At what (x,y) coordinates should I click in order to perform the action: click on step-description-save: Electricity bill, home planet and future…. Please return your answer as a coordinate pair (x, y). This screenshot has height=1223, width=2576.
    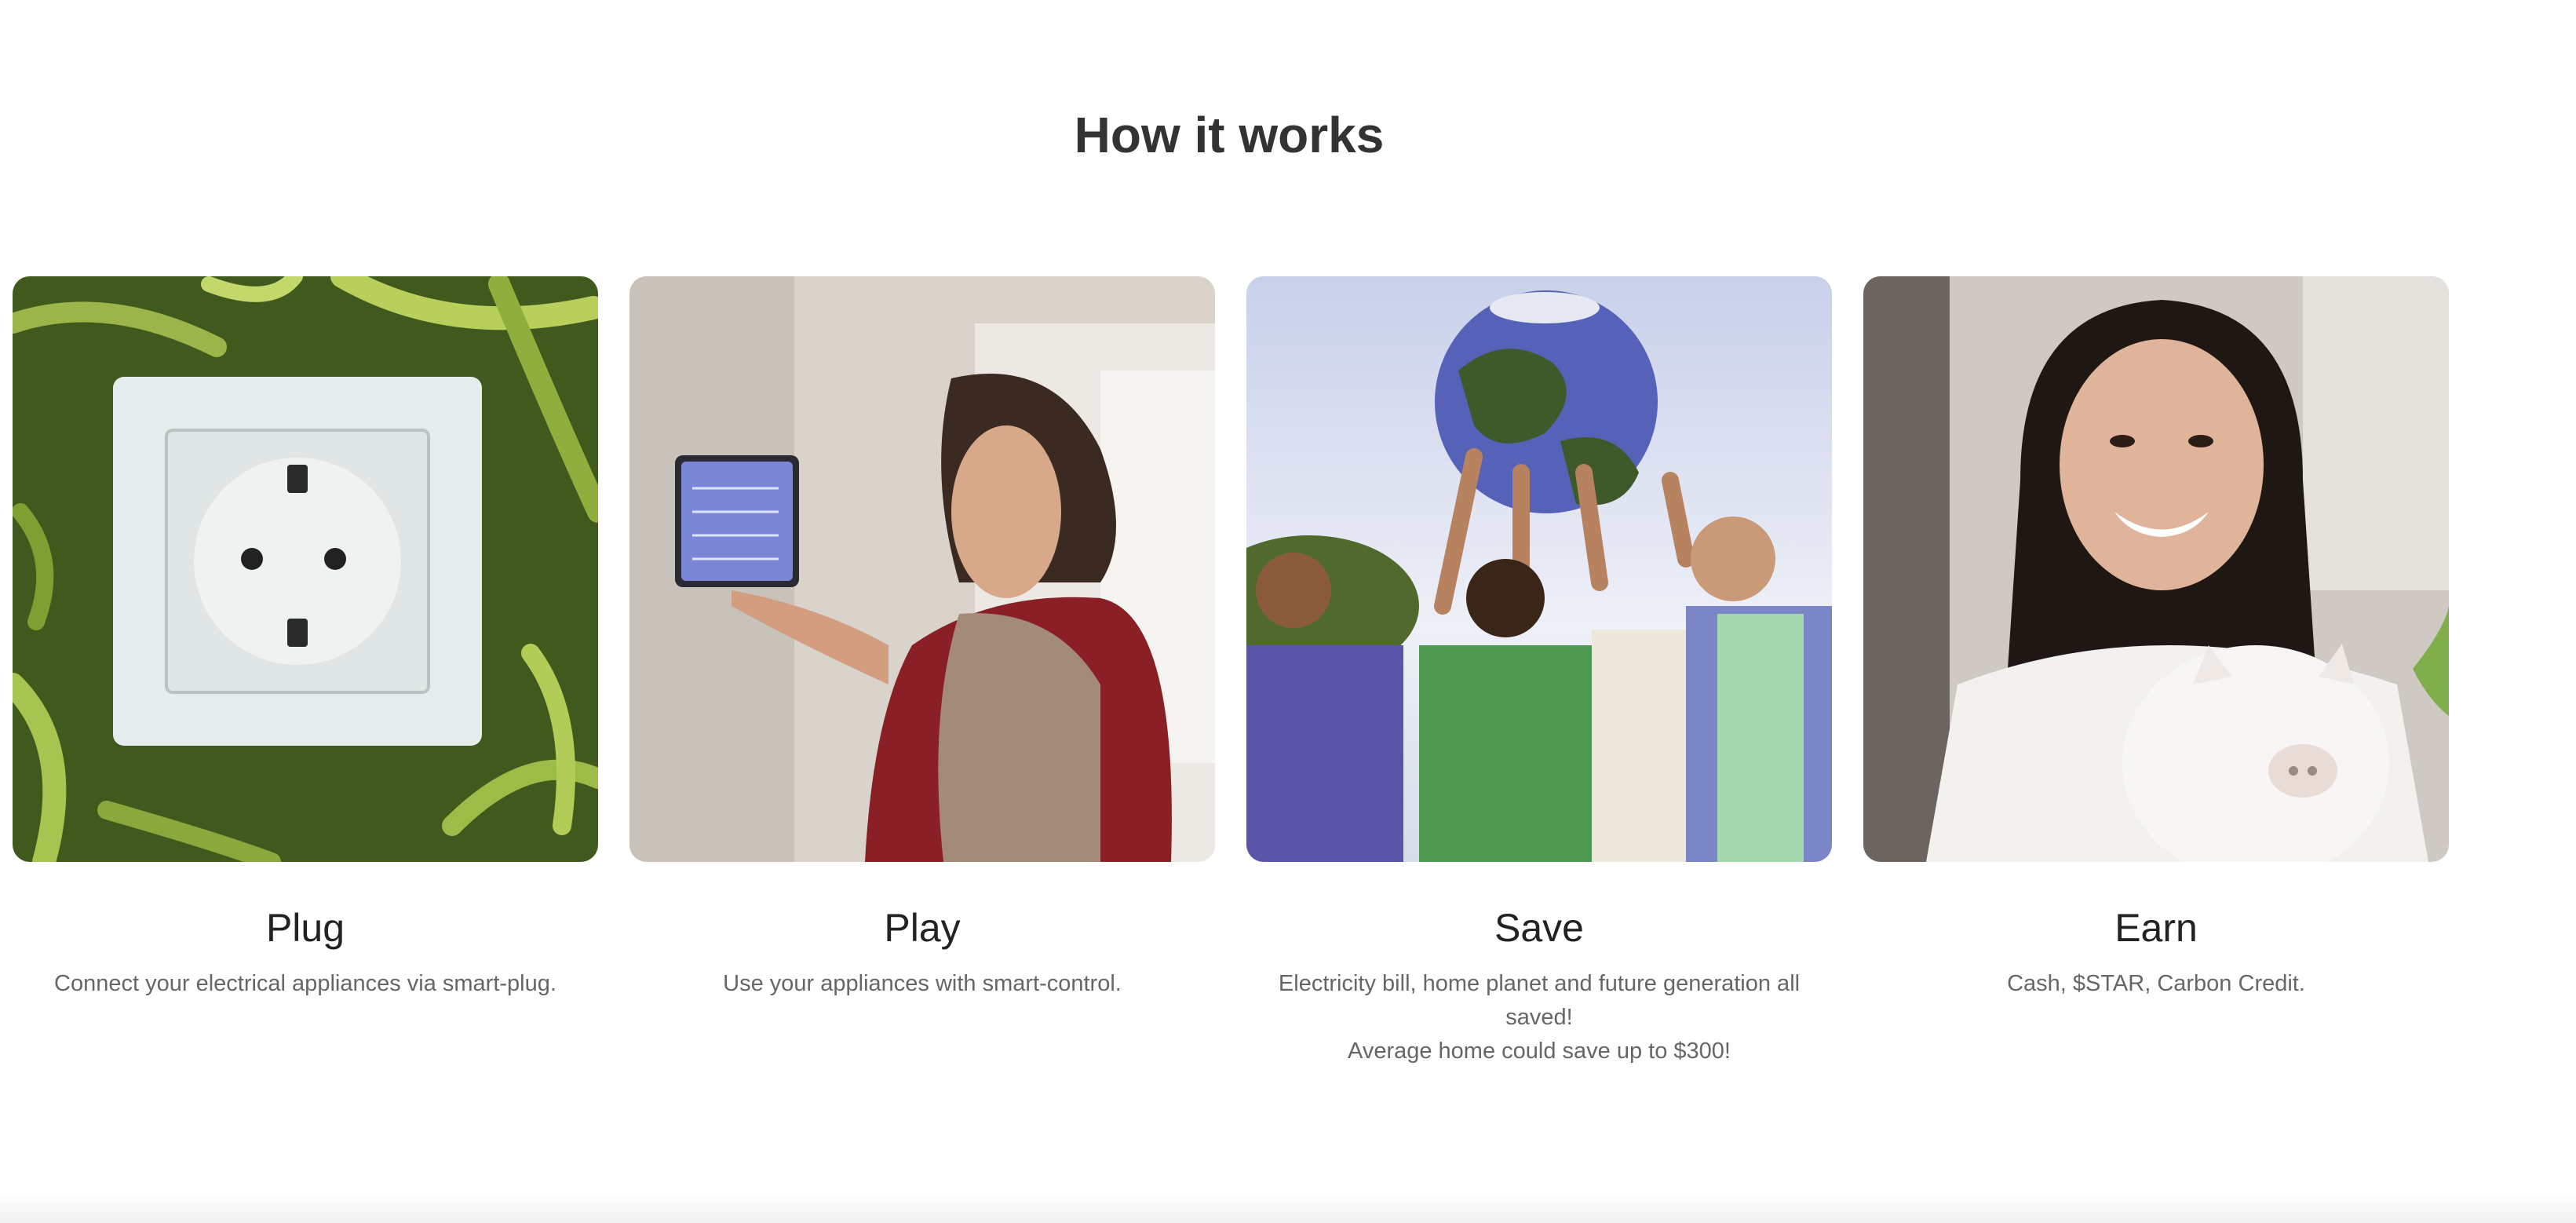
    Looking at the image, I should click on (1539, 1017).